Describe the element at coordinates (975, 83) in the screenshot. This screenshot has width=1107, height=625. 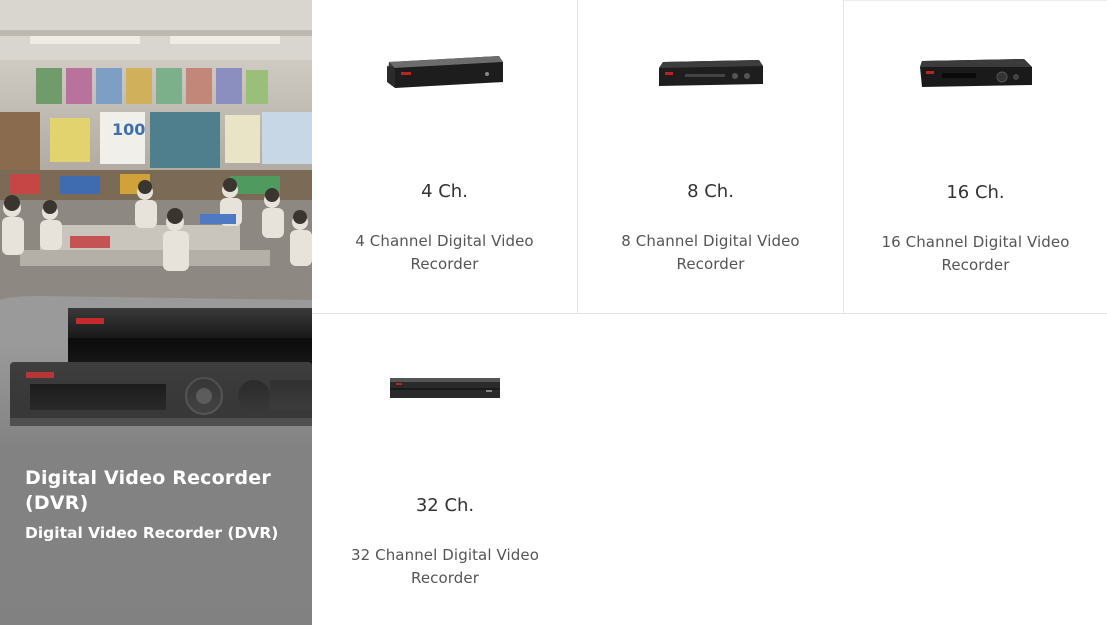
I see `product-image-16ch` at that location.